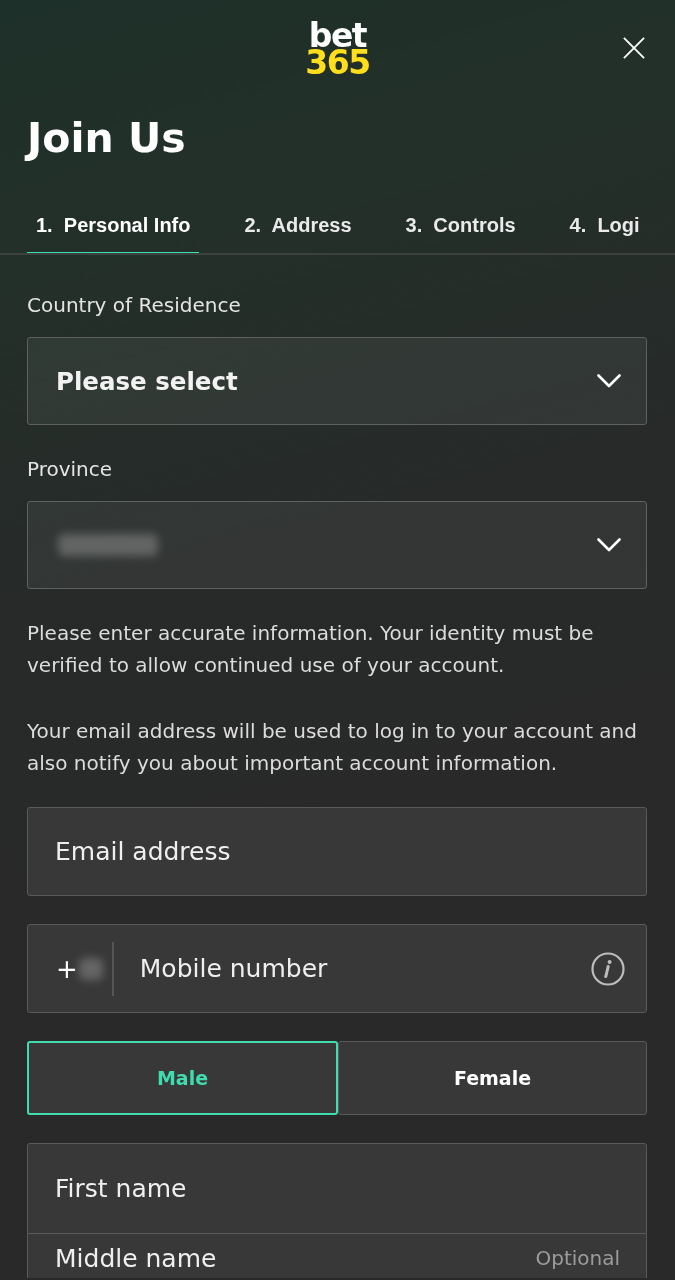 The image size is (675, 1280). Describe the element at coordinates (332, 747) in the screenshot. I see `info-paragraph: Your email address will be used to log in to your account and also notify you about important account information.` at that location.